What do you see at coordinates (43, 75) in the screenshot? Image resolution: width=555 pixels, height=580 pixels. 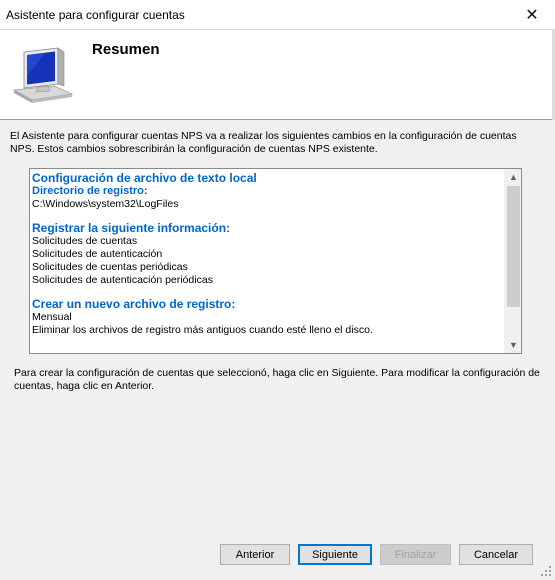 I see `computer-monitor-icon` at bounding box center [43, 75].